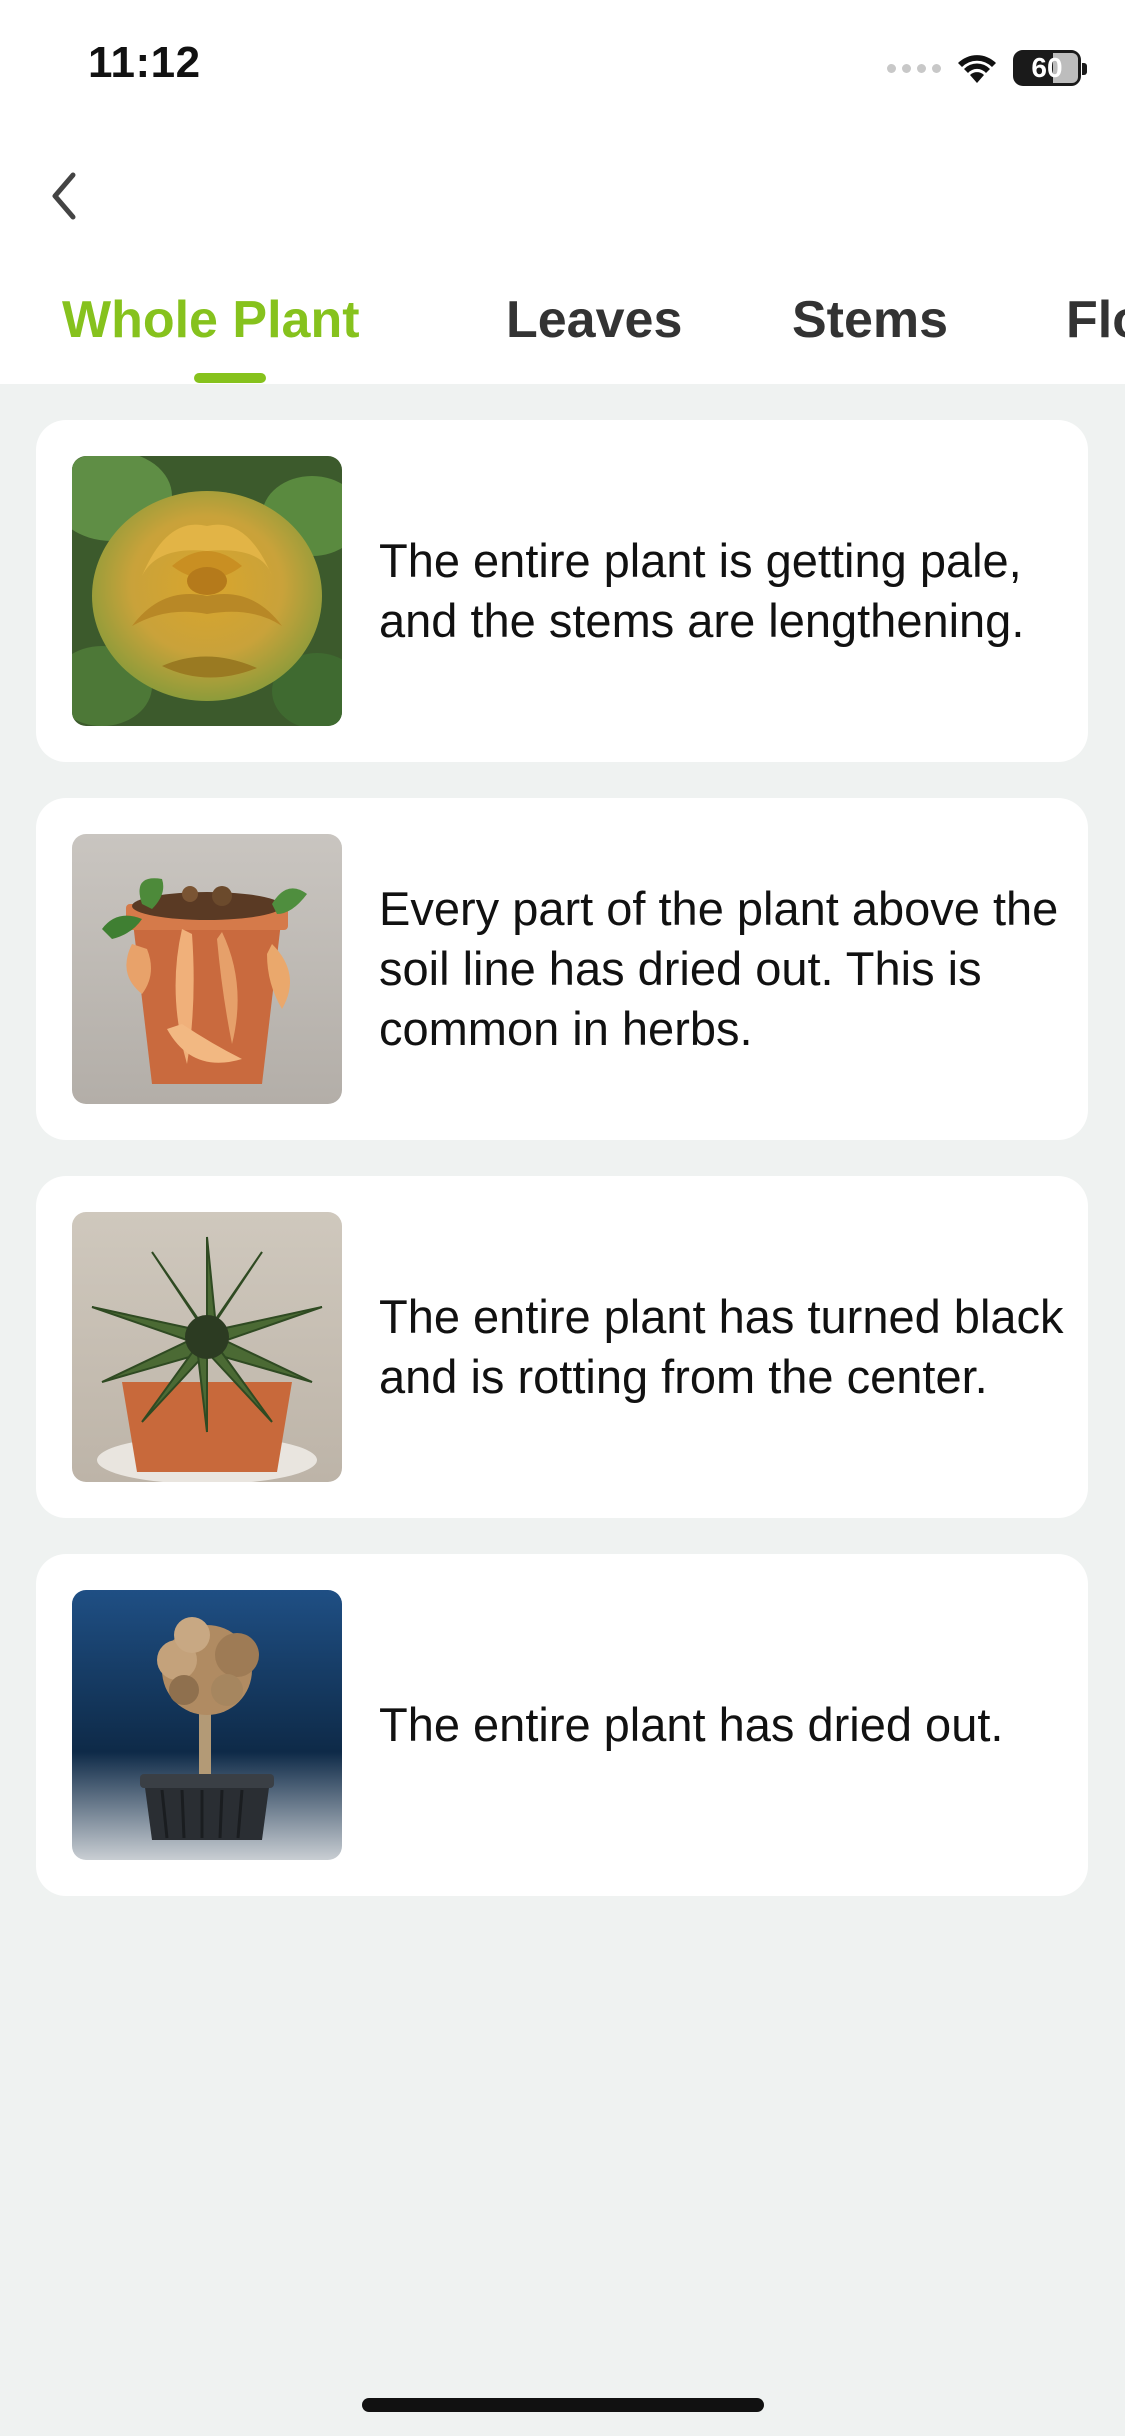 This screenshot has width=1125, height=2436. Describe the element at coordinates (691, 1724) in the screenshot. I see `symptom-description: The entire plant has dried out.` at that location.